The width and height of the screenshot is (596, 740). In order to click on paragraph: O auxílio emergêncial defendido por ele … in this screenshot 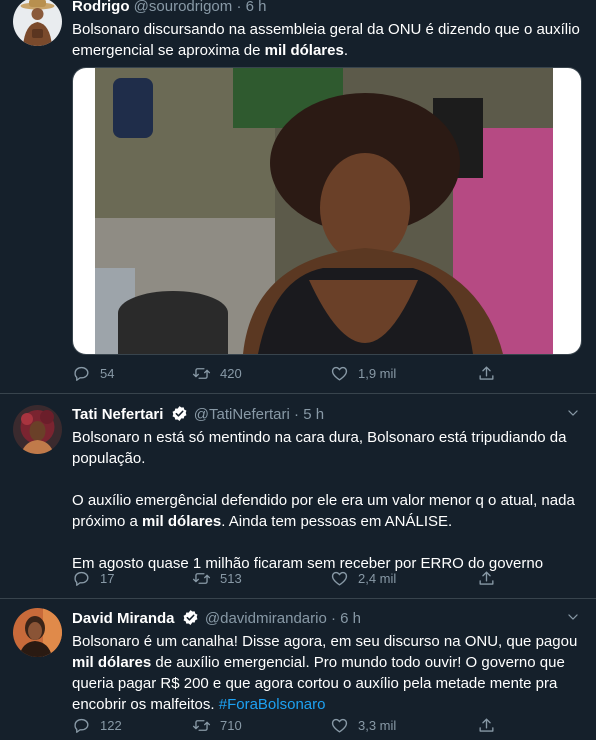, I will do `click(327, 511)`.